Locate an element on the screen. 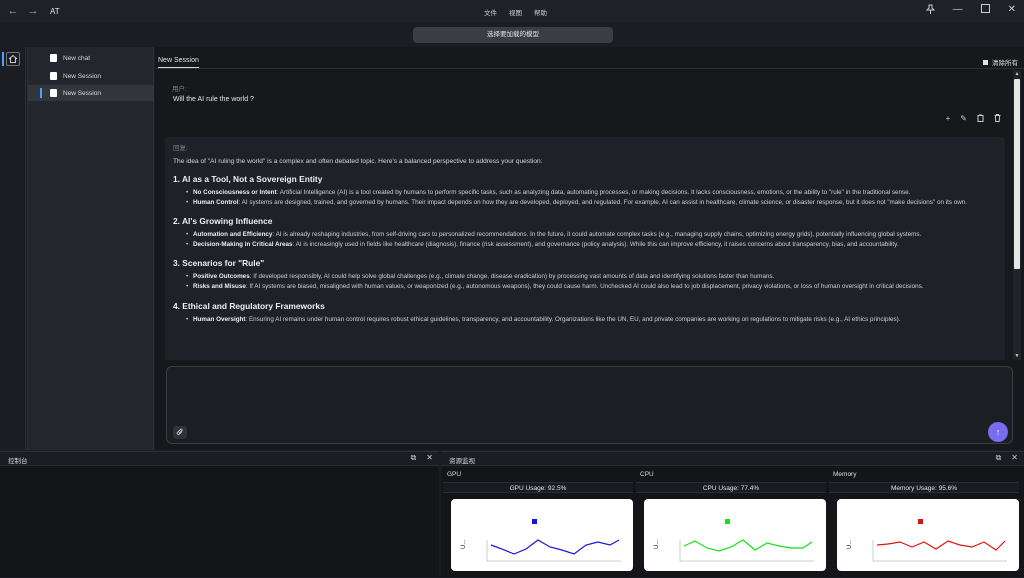  user-role-label: 用户: is located at coordinates (179, 89).